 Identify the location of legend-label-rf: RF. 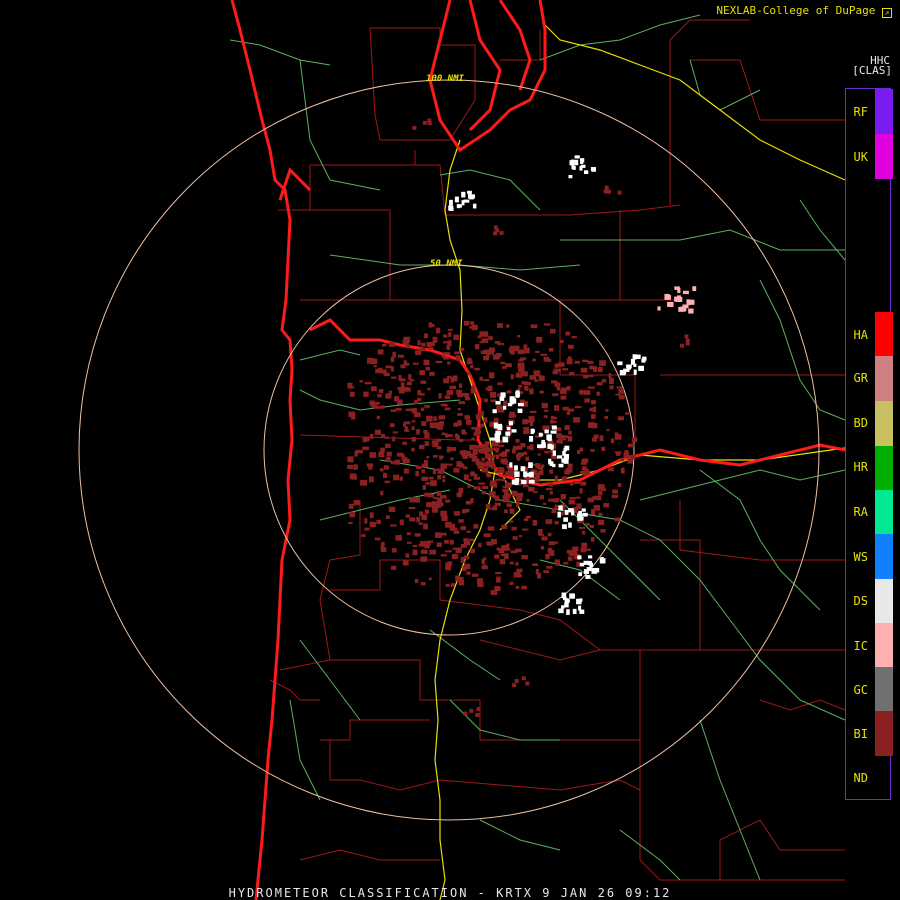
(860, 112).